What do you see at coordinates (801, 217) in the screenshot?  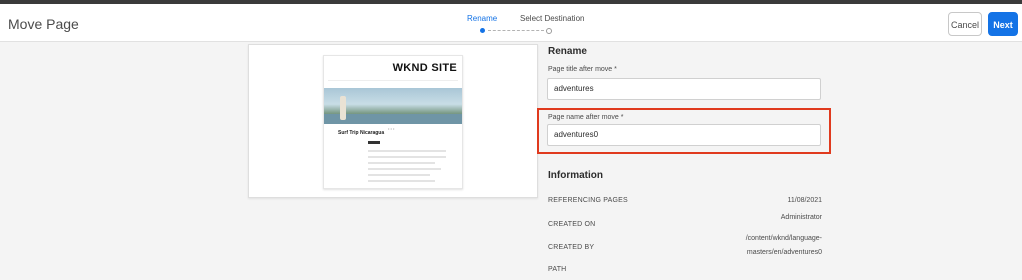 I see `info-value-created-on: Administrator` at bounding box center [801, 217].